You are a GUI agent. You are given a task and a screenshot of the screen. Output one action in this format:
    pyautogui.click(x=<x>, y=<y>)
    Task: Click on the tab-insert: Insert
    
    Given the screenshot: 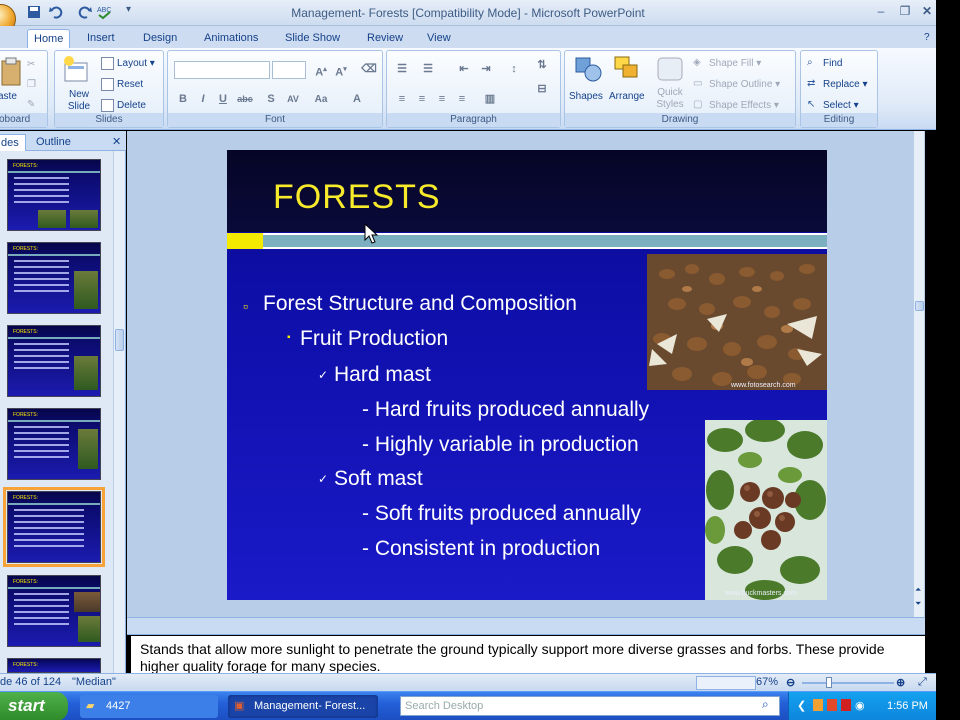 What is the action you would take?
    pyautogui.click(x=101, y=38)
    